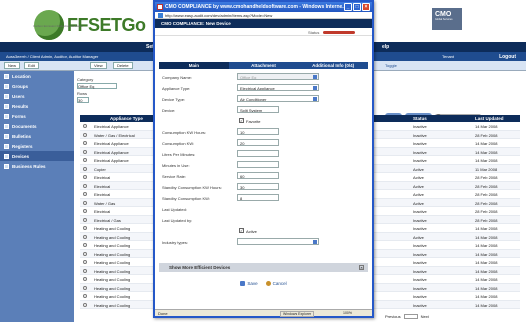 The image size is (526, 322). I want to click on sidebar-item-business-rules: Business Rules, so click(37, 166).